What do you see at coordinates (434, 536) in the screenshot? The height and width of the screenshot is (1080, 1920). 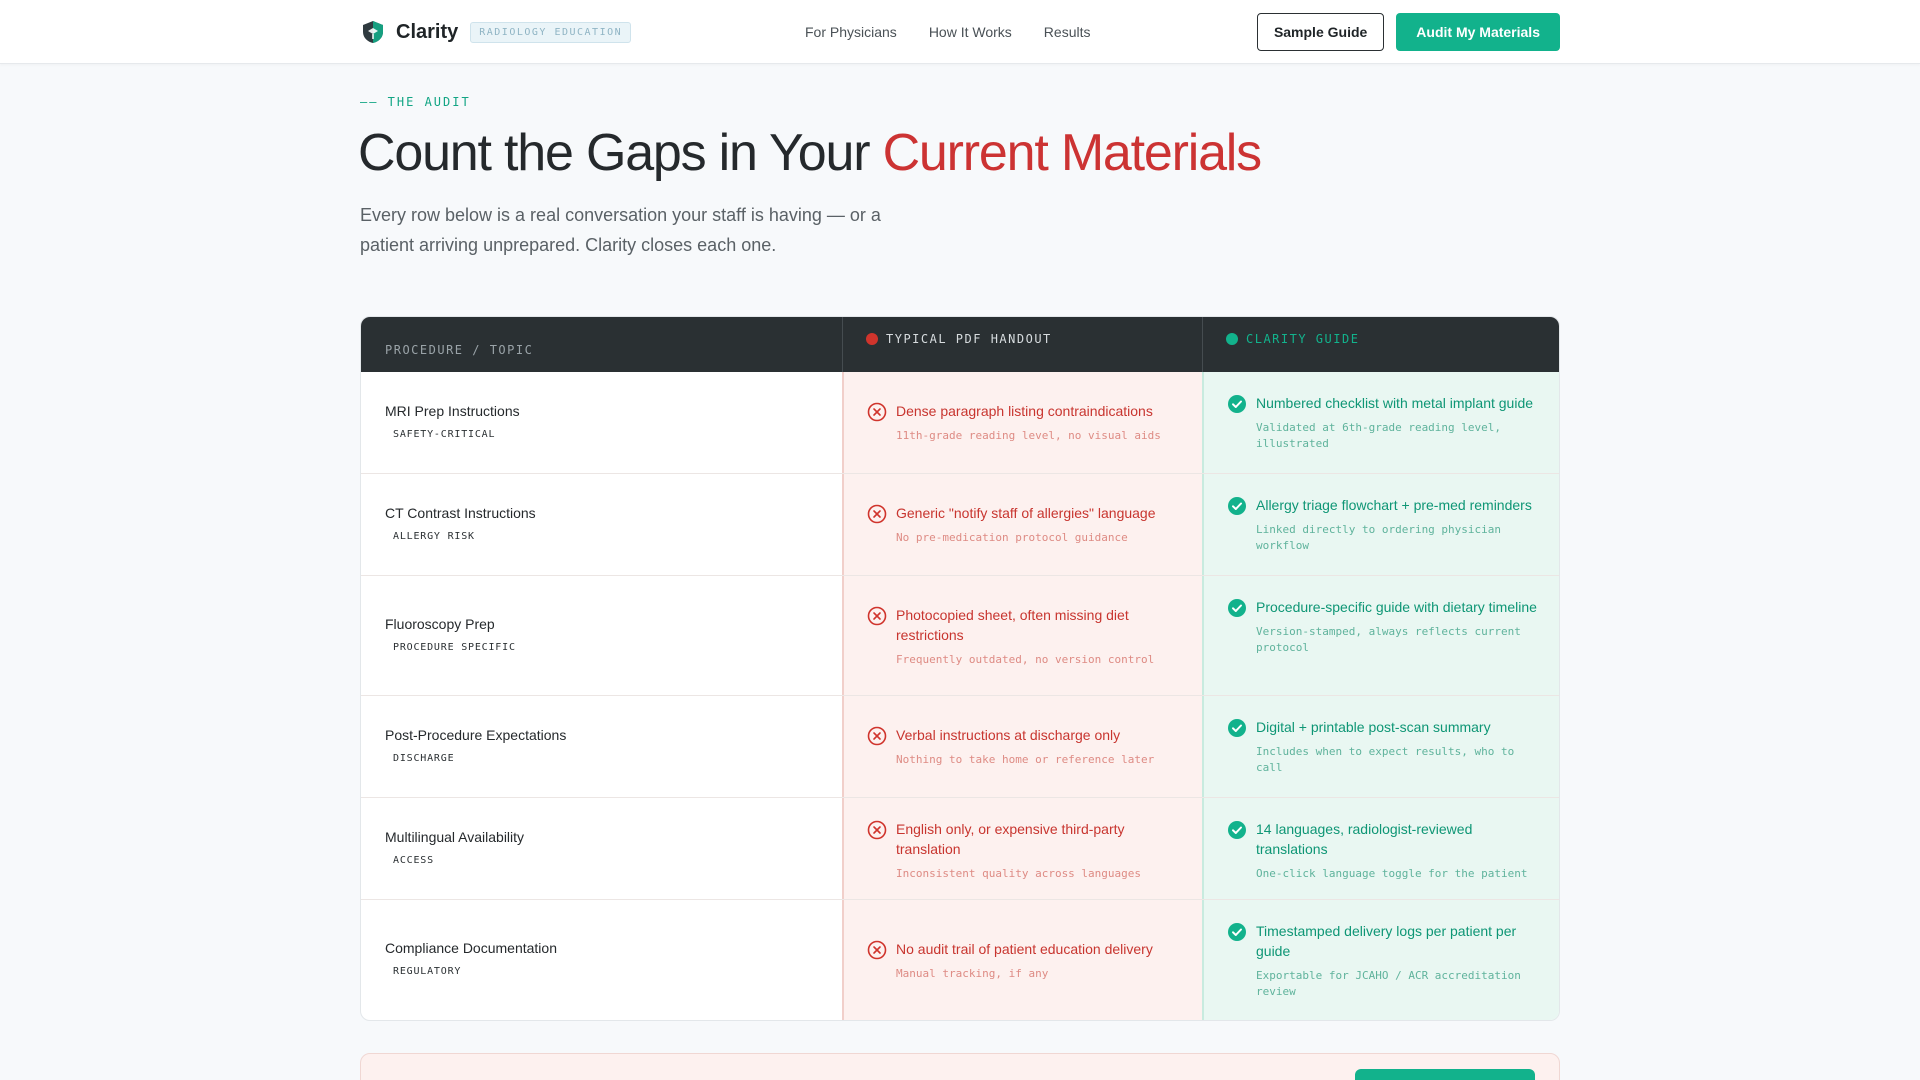 I see `topic-badge: ALLERGY RISK` at bounding box center [434, 536].